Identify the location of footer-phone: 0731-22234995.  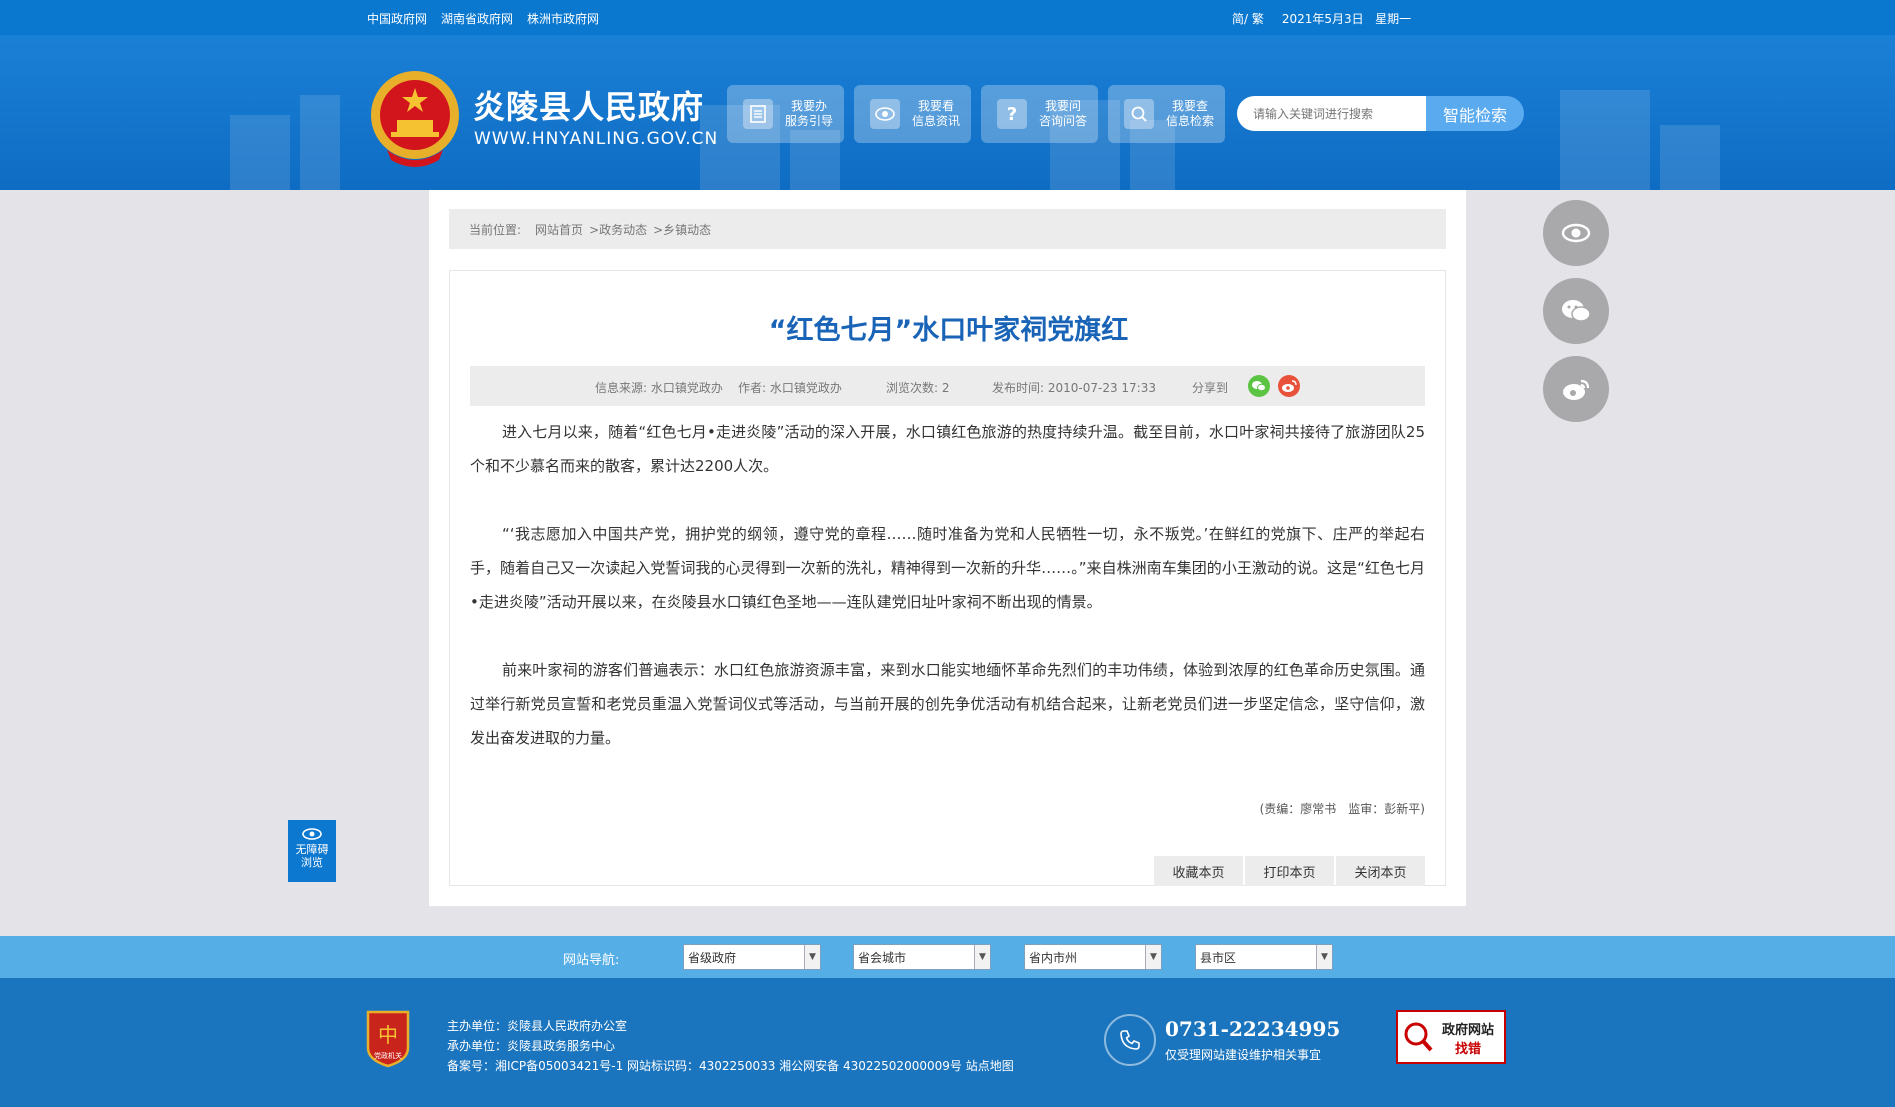
(1253, 1029).